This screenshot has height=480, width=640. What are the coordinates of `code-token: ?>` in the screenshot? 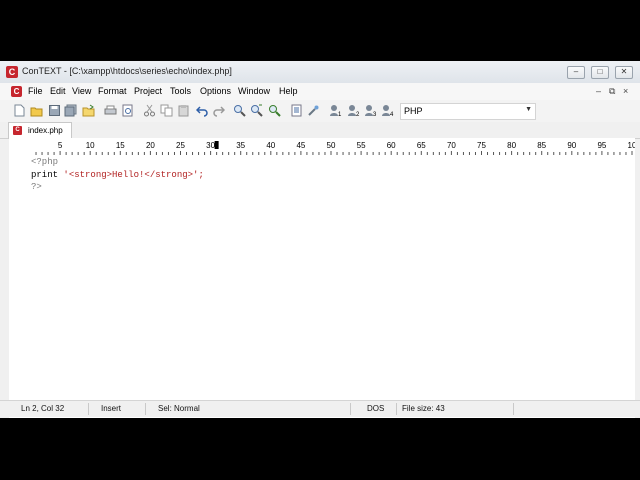 It's located at (36, 187).